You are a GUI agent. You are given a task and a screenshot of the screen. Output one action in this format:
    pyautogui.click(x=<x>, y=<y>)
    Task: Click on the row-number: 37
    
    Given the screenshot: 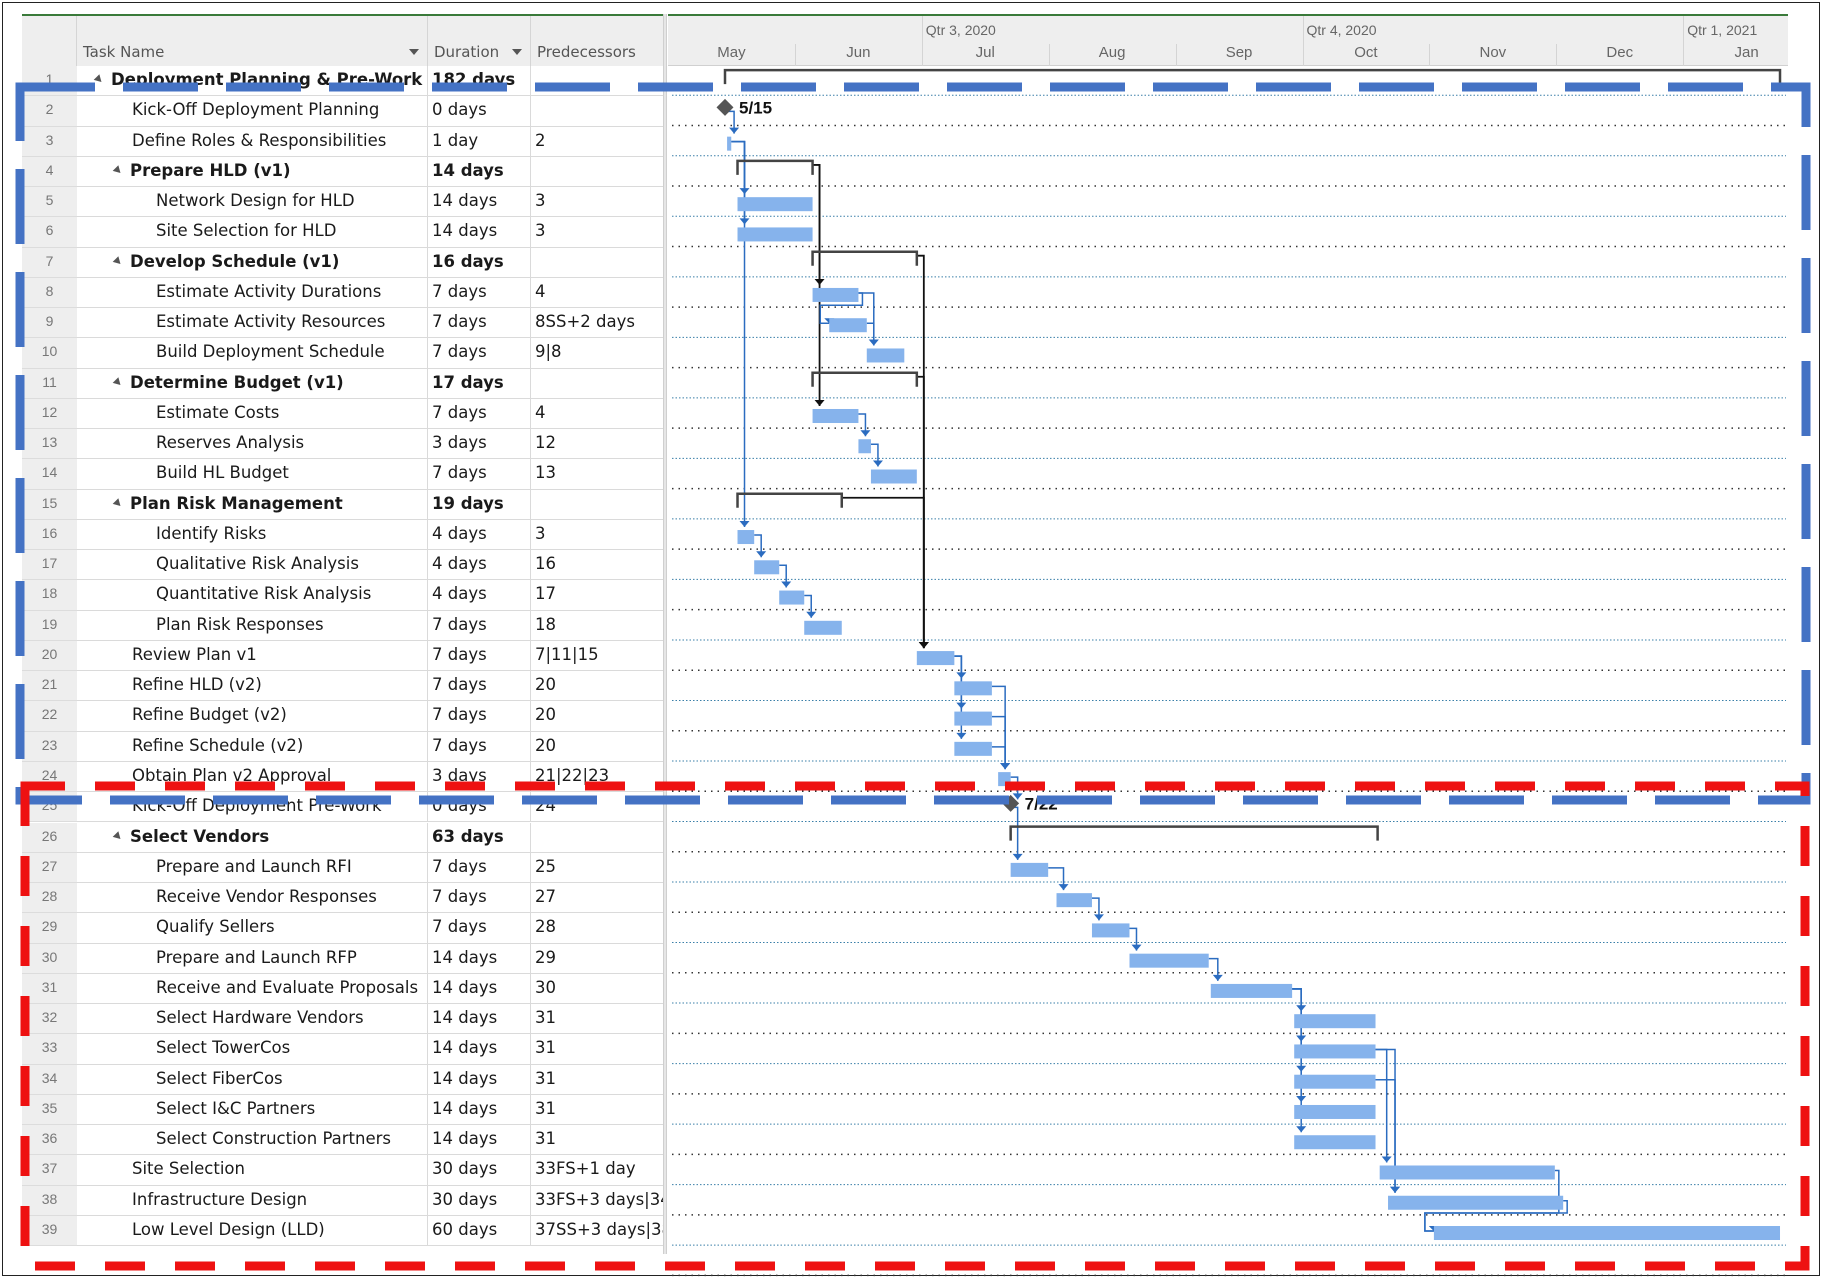 What is the action you would take?
    pyautogui.click(x=49, y=1170)
    